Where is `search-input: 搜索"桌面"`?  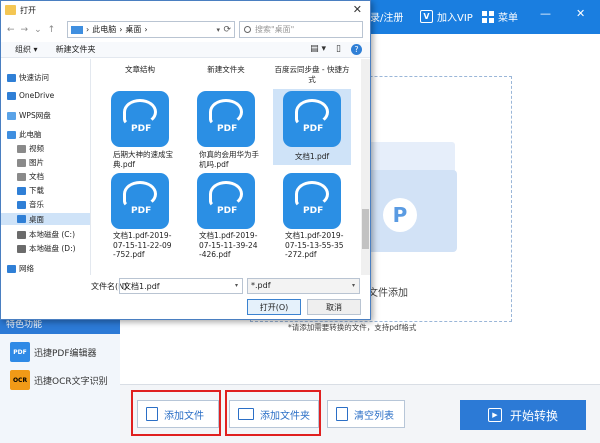
search-input: 搜索"桌面" is located at coordinates (301, 29).